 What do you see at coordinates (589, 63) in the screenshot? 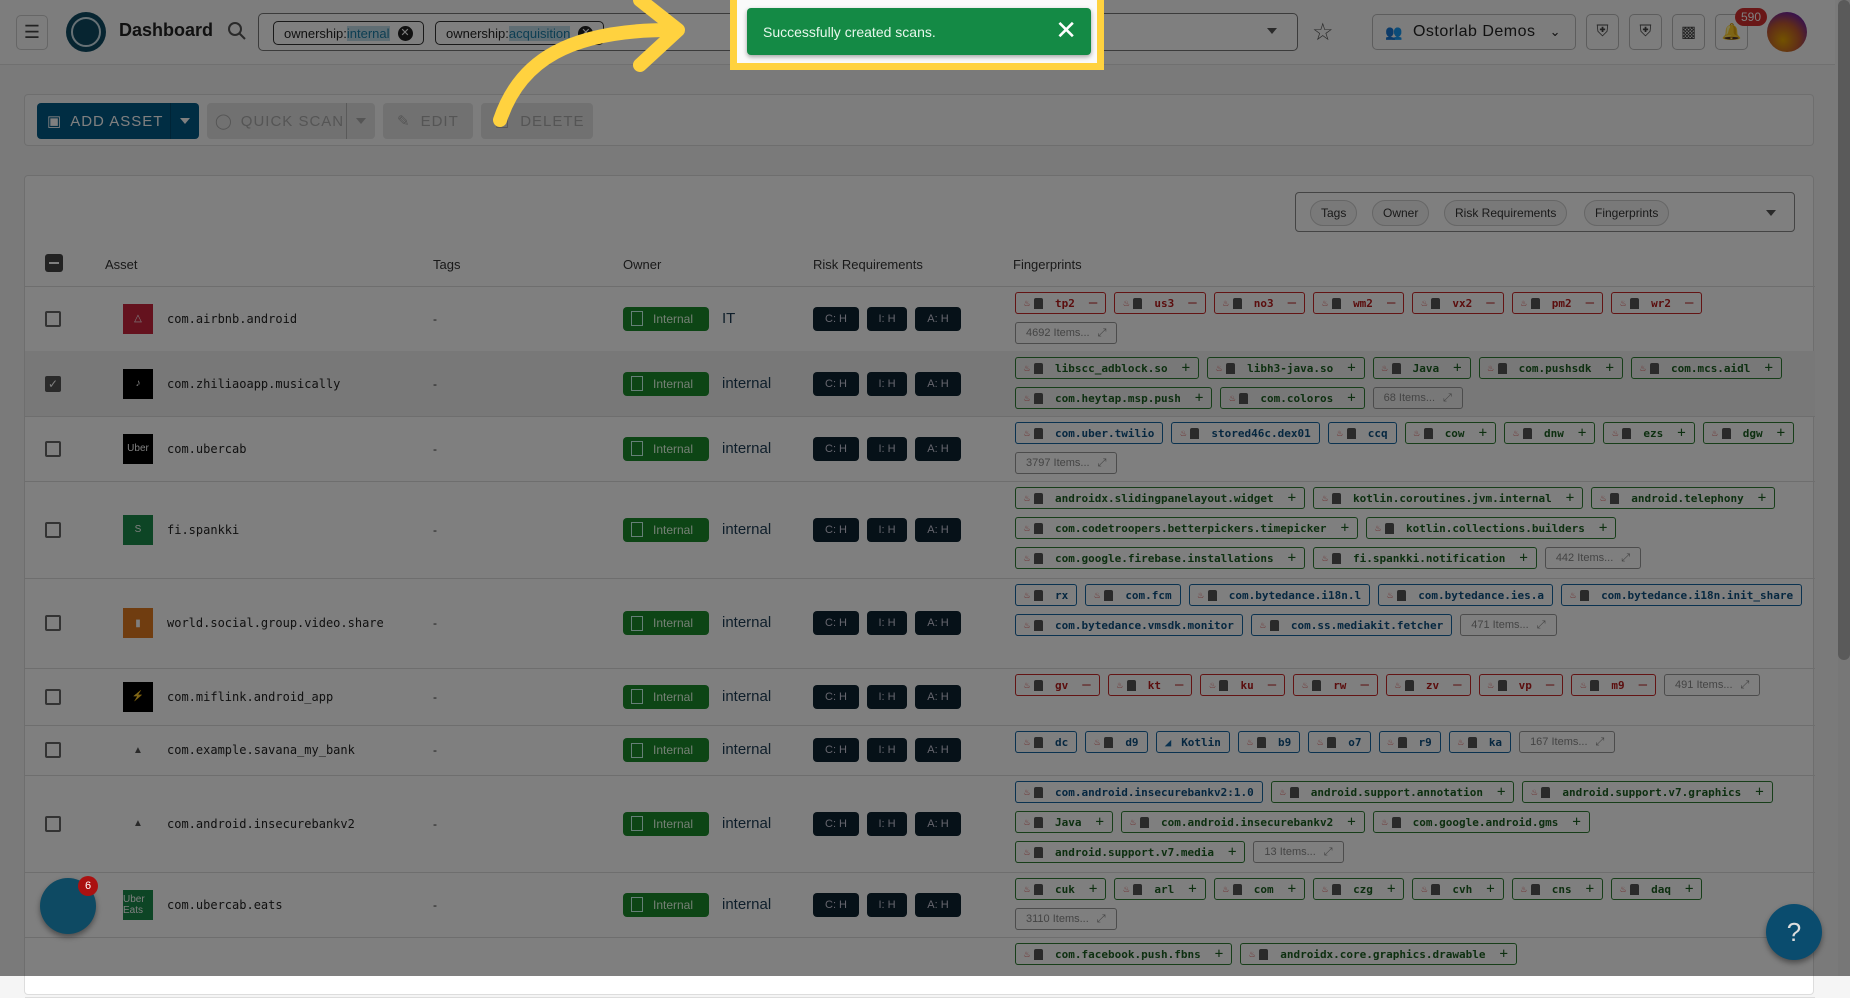
I see `annotation-arrow` at bounding box center [589, 63].